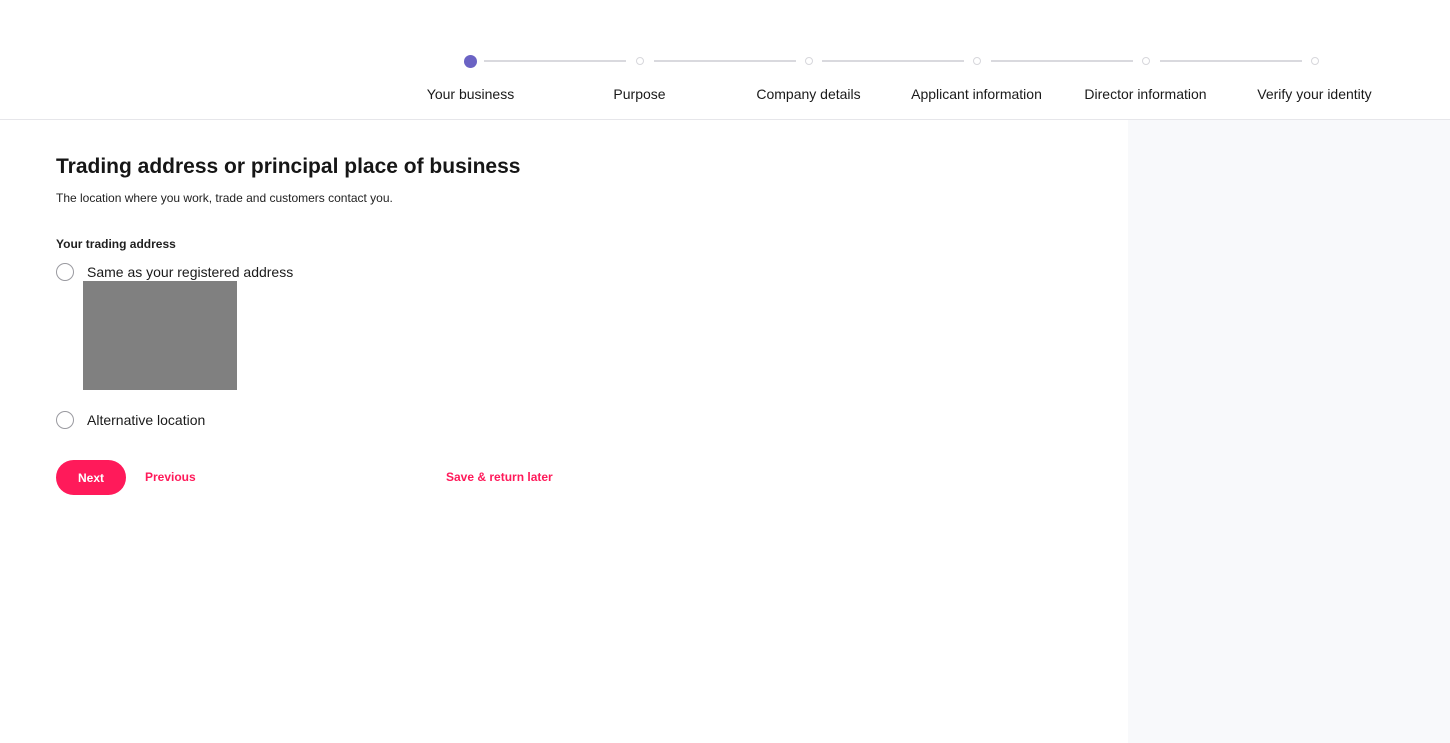 This screenshot has width=1450, height=743. What do you see at coordinates (499, 477) in the screenshot?
I see `save-return-later-link: Save & return later` at bounding box center [499, 477].